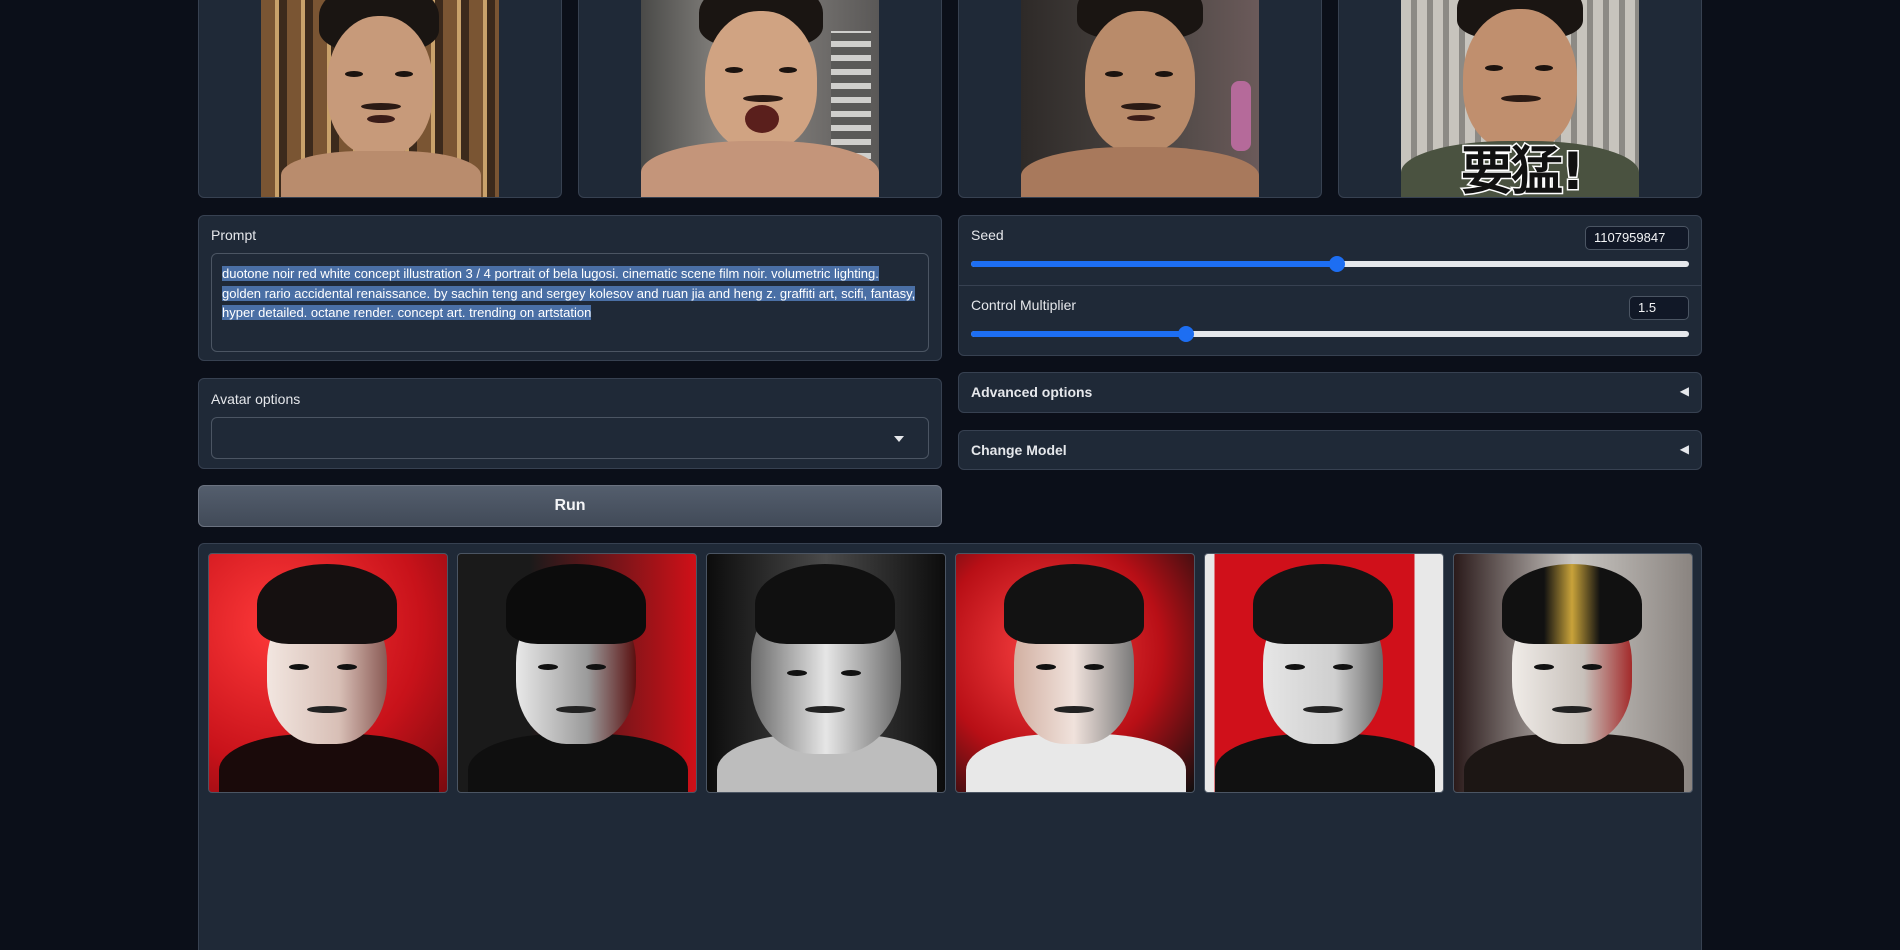  Describe the element at coordinates (1330, 334) in the screenshot. I see `control-multiplier-slider` at that location.